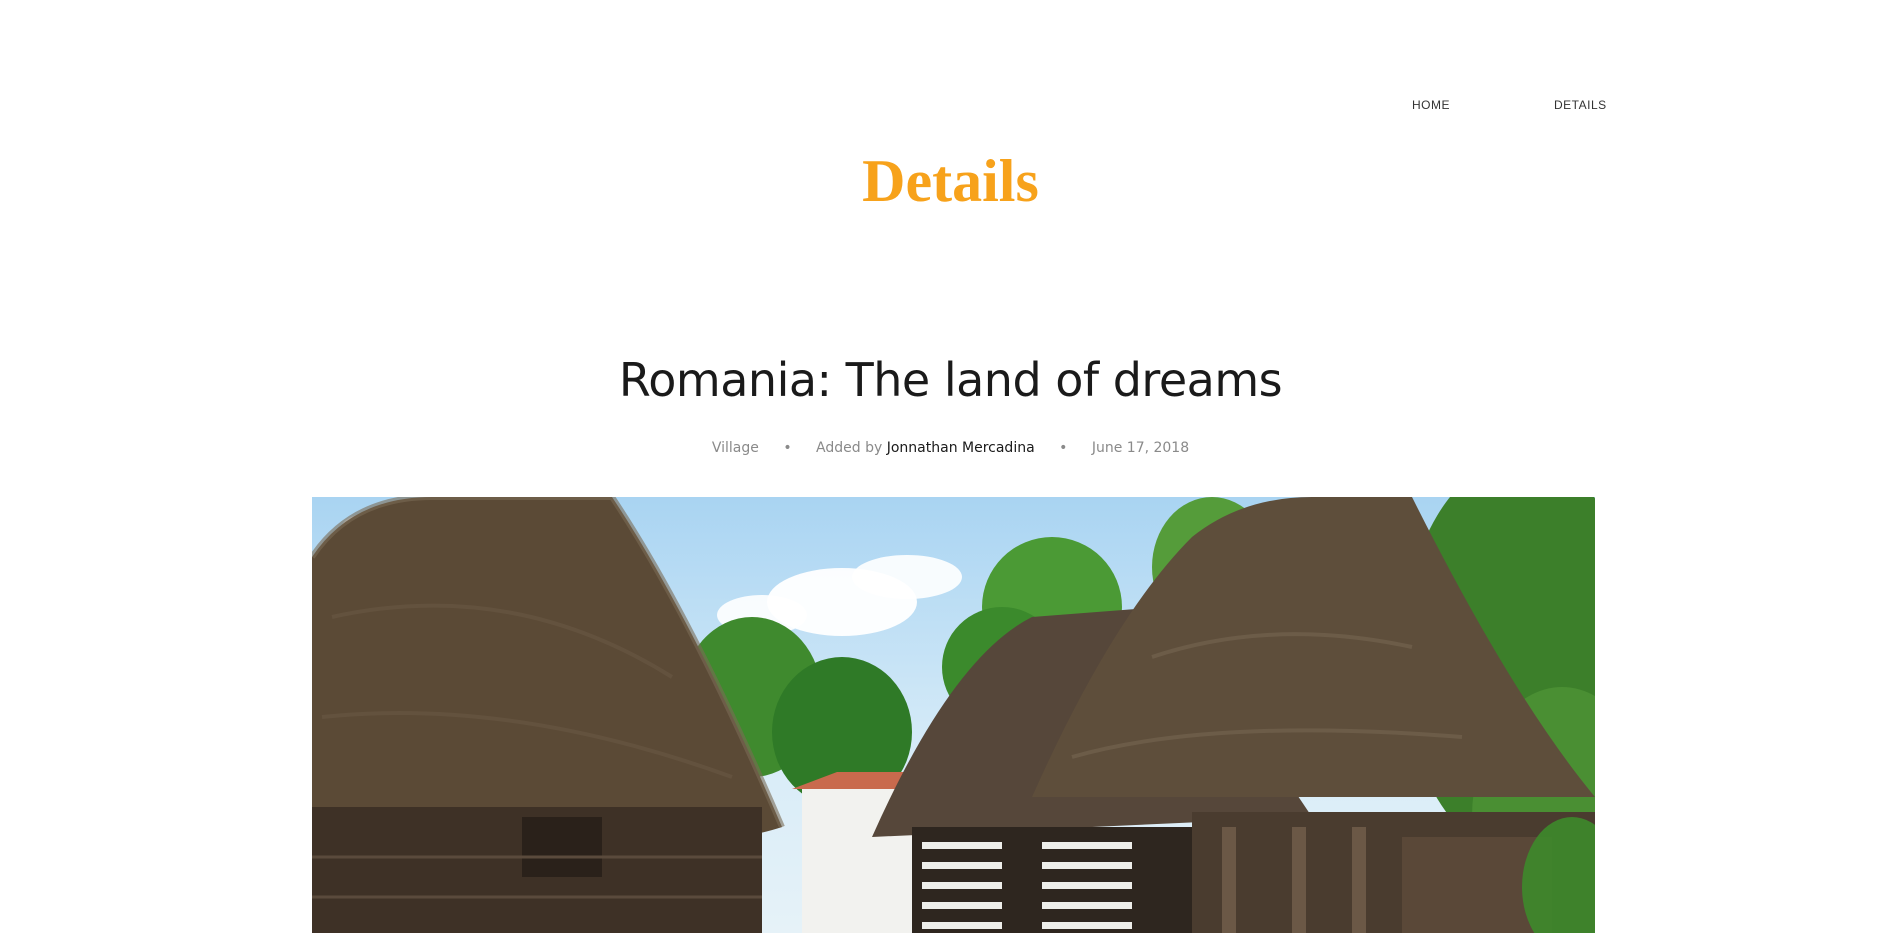 The height and width of the screenshot is (933, 1901). I want to click on post-category: Village, so click(735, 448).